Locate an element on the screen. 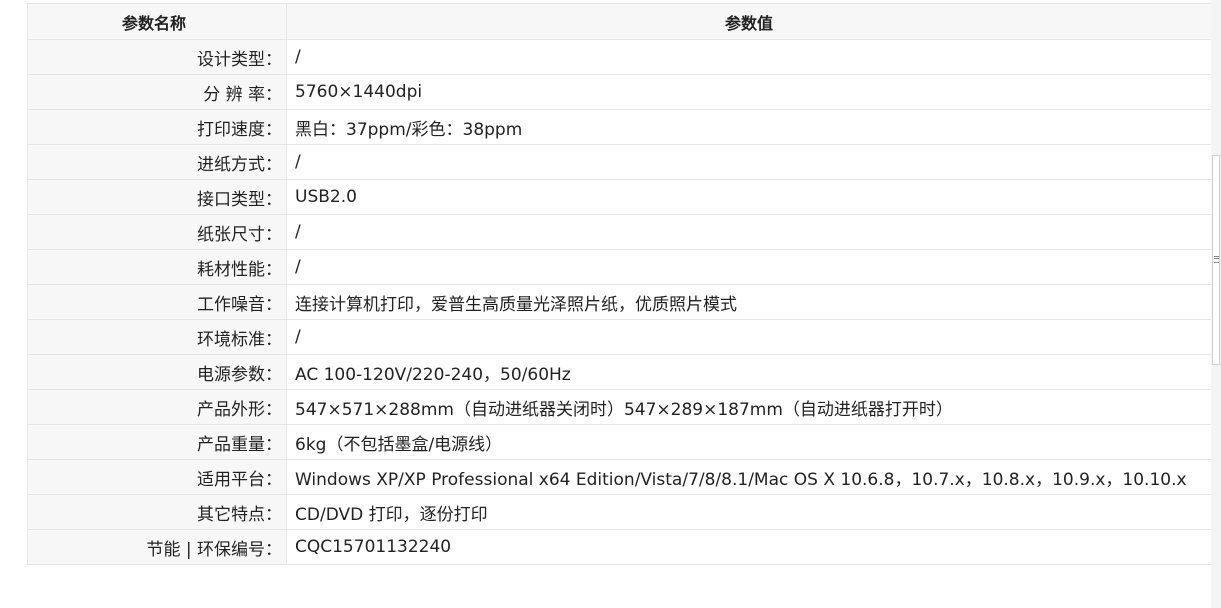 This screenshot has width=1221, height=608. param-name: 纸张尺寸： is located at coordinates (157, 232).